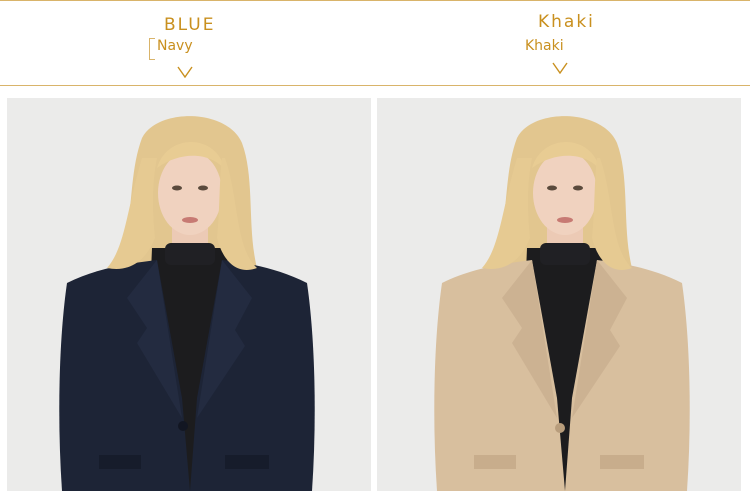 The width and height of the screenshot is (750, 491). I want to click on variant-sub-name: Navy, so click(175, 46).